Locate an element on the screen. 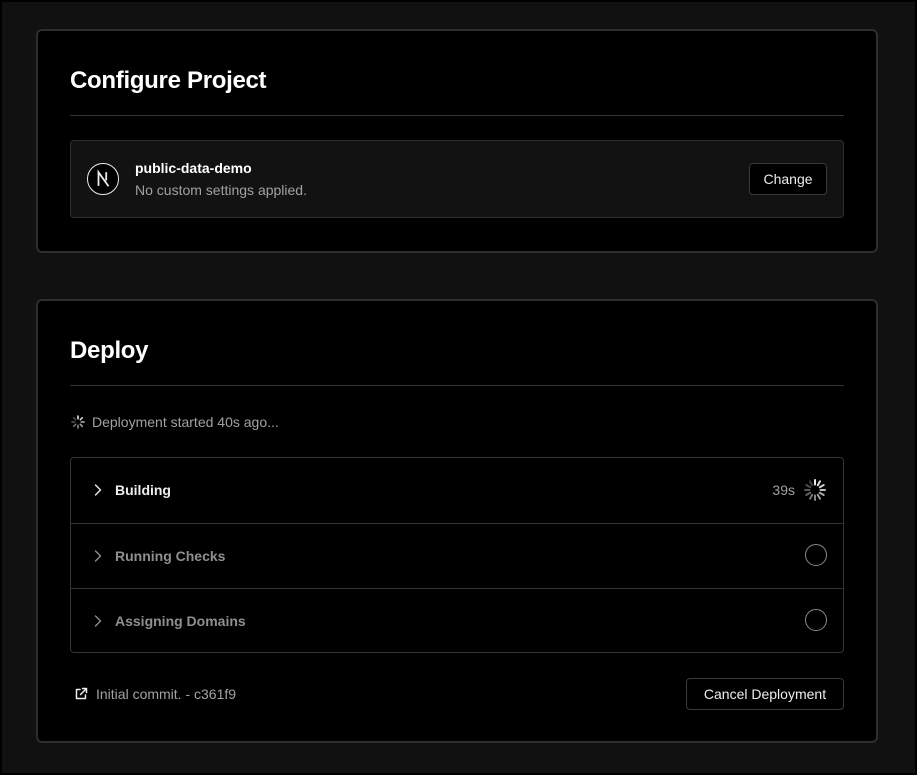 The height and width of the screenshot is (775, 917). project-settings-note: No custom settings applied. is located at coordinates (221, 190).